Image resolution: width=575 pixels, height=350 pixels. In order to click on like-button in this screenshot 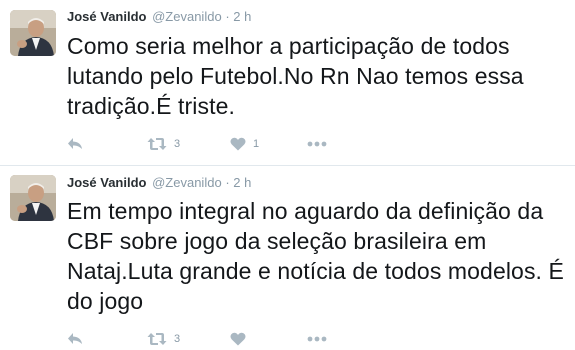, I will do `click(241, 339)`.